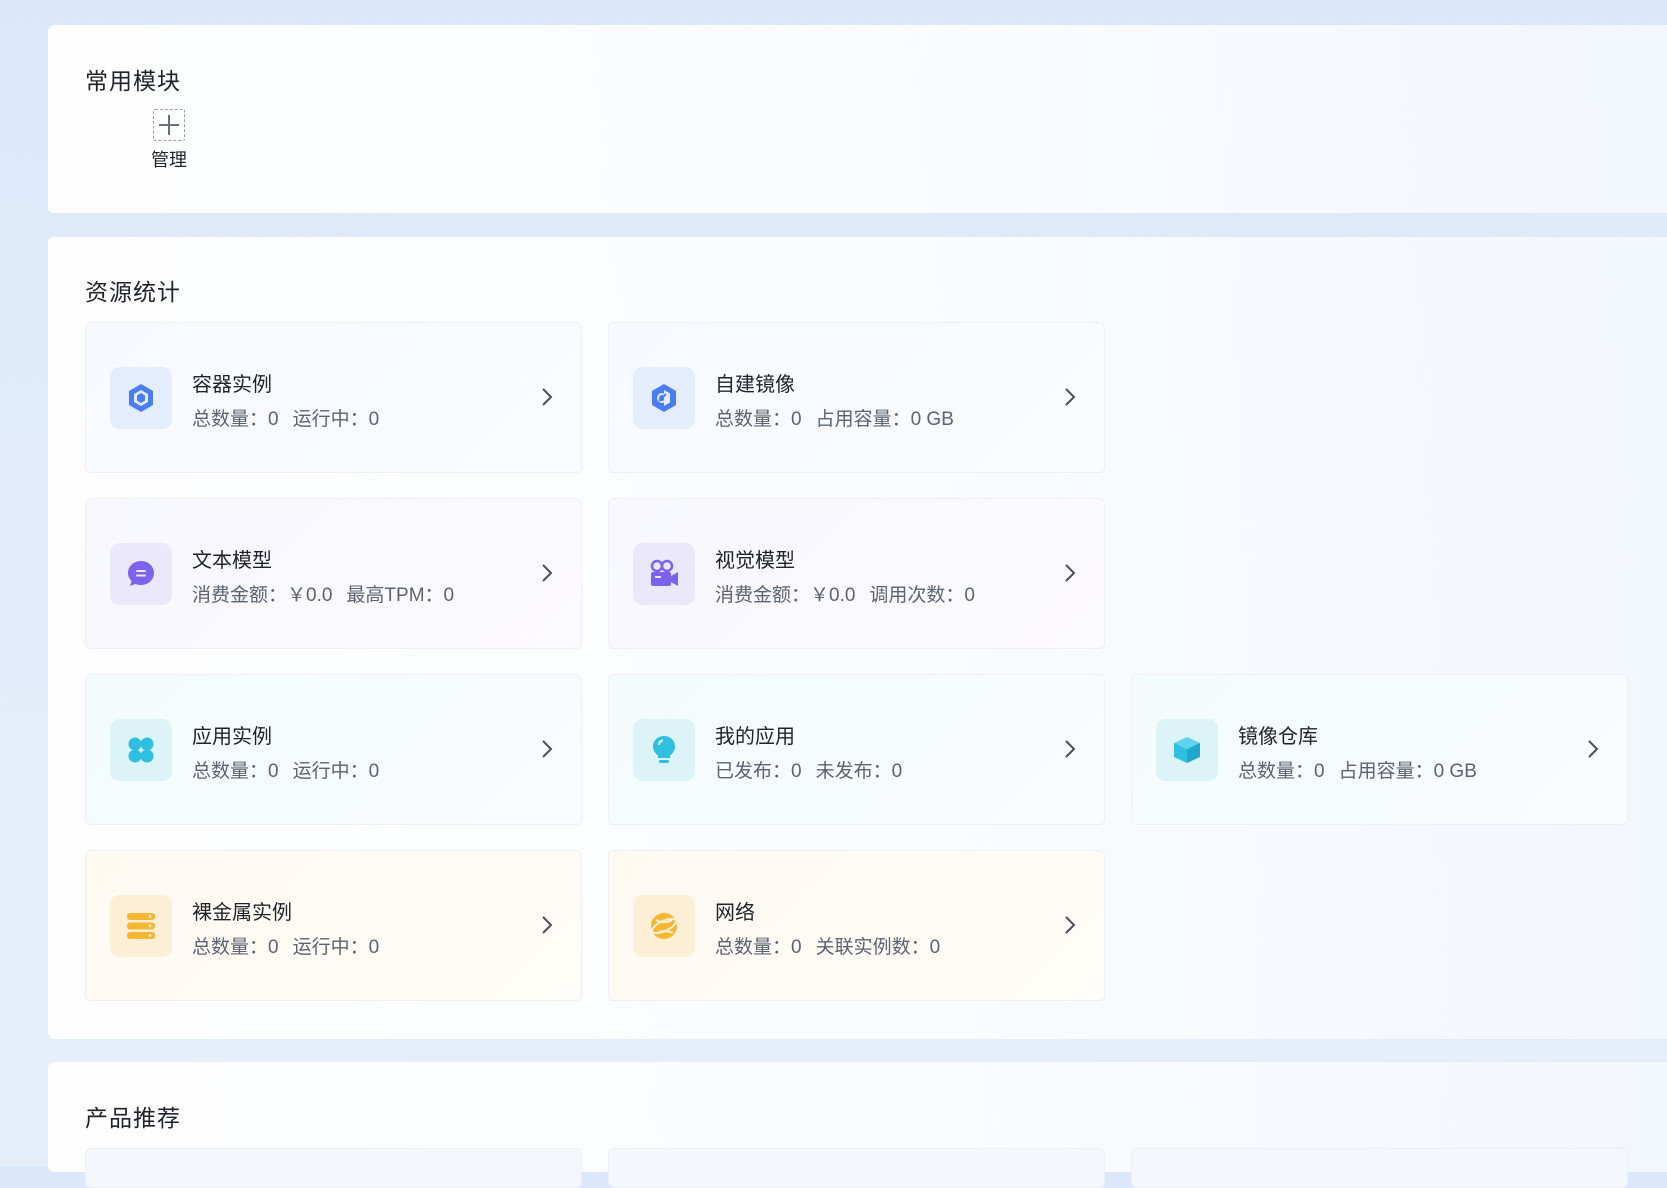 The width and height of the screenshot is (1667, 1188). What do you see at coordinates (857, 1125) in the screenshot?
I see `product-recommend-panel: 产品推荐` at bounding box center [857, 1125].